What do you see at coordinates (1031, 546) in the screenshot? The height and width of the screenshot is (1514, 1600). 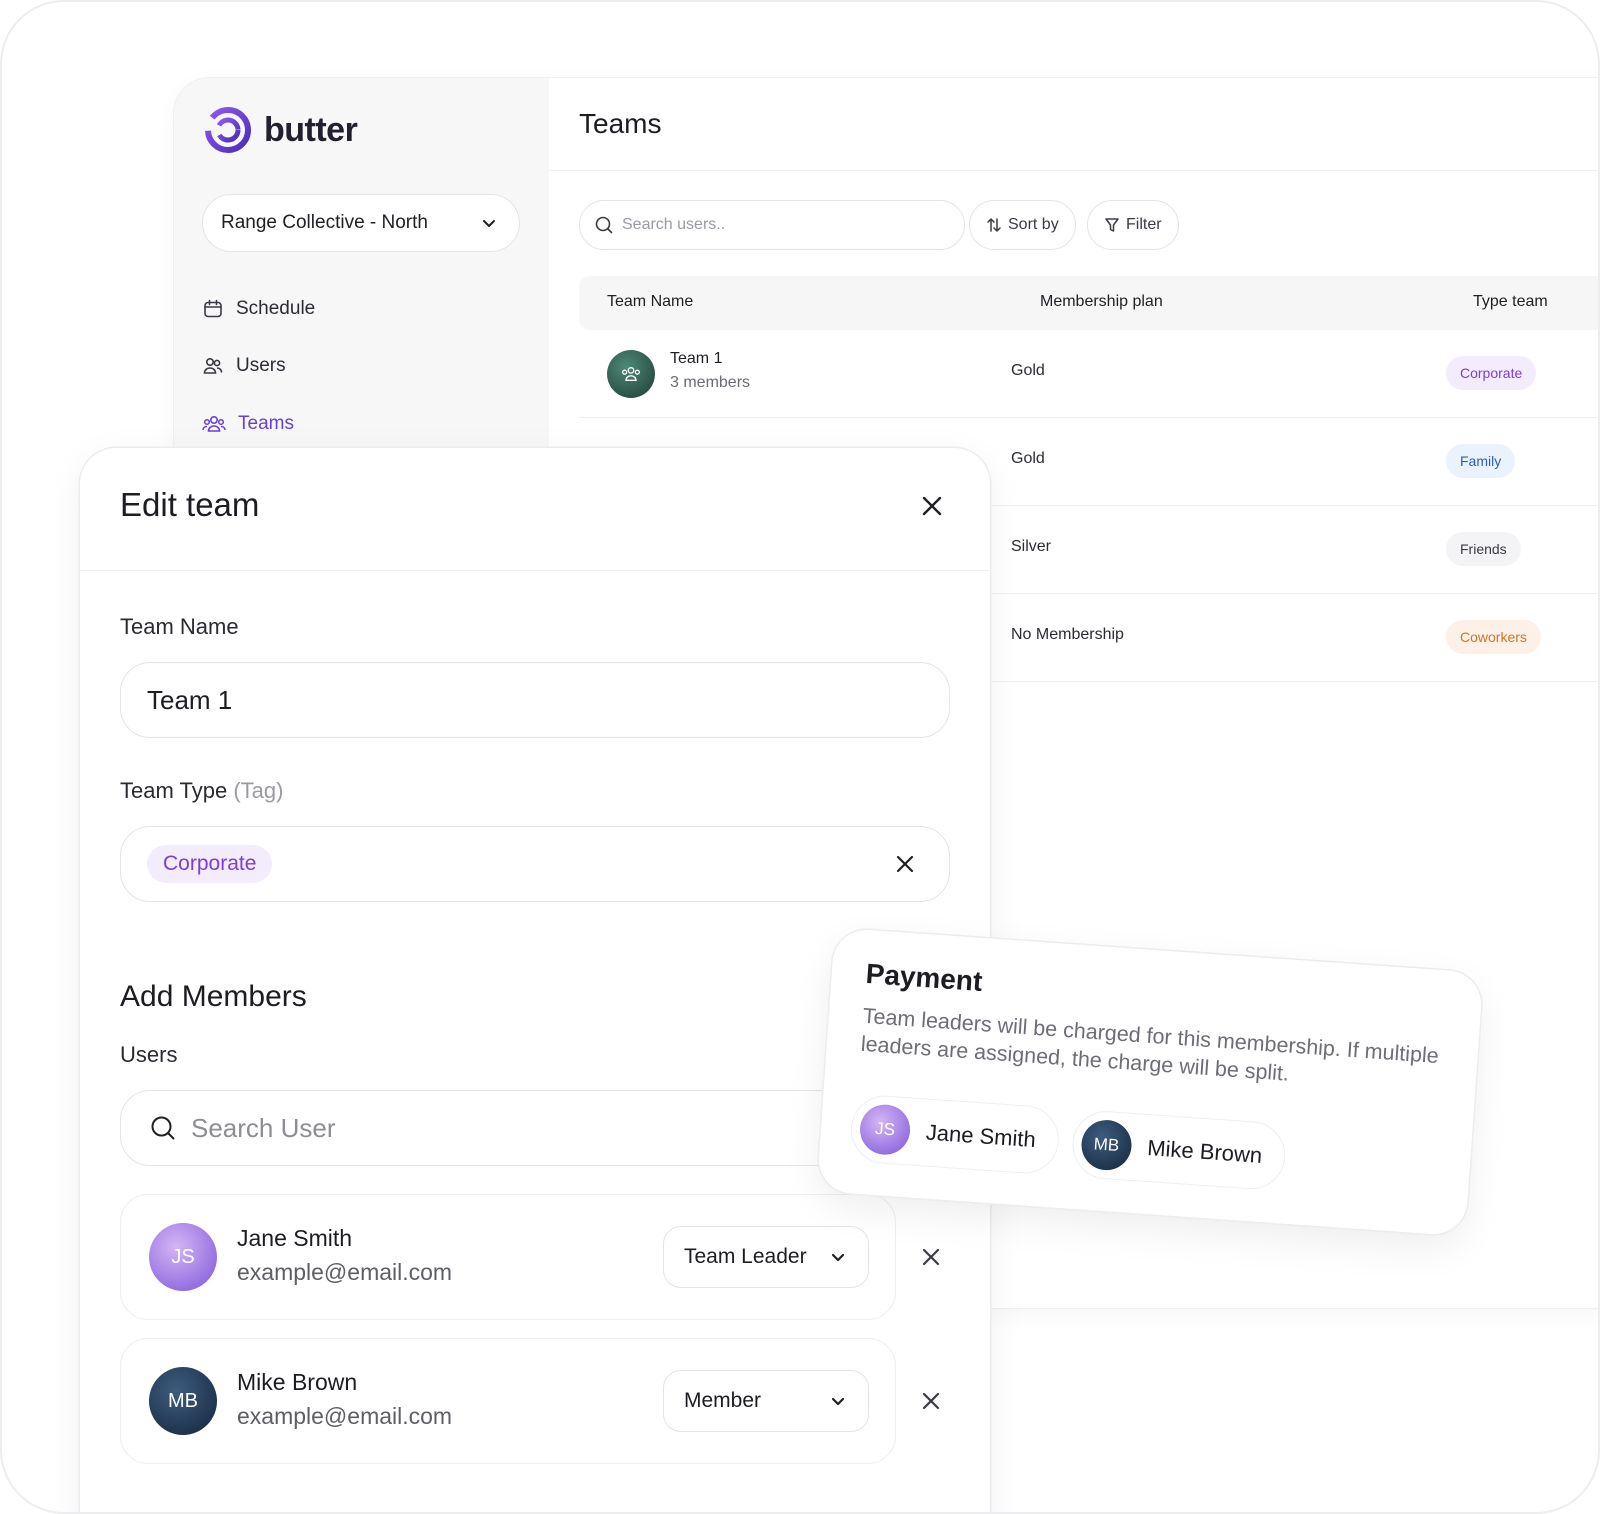 I see `membership-plan: Silver` at bounding box center [1031, 546].